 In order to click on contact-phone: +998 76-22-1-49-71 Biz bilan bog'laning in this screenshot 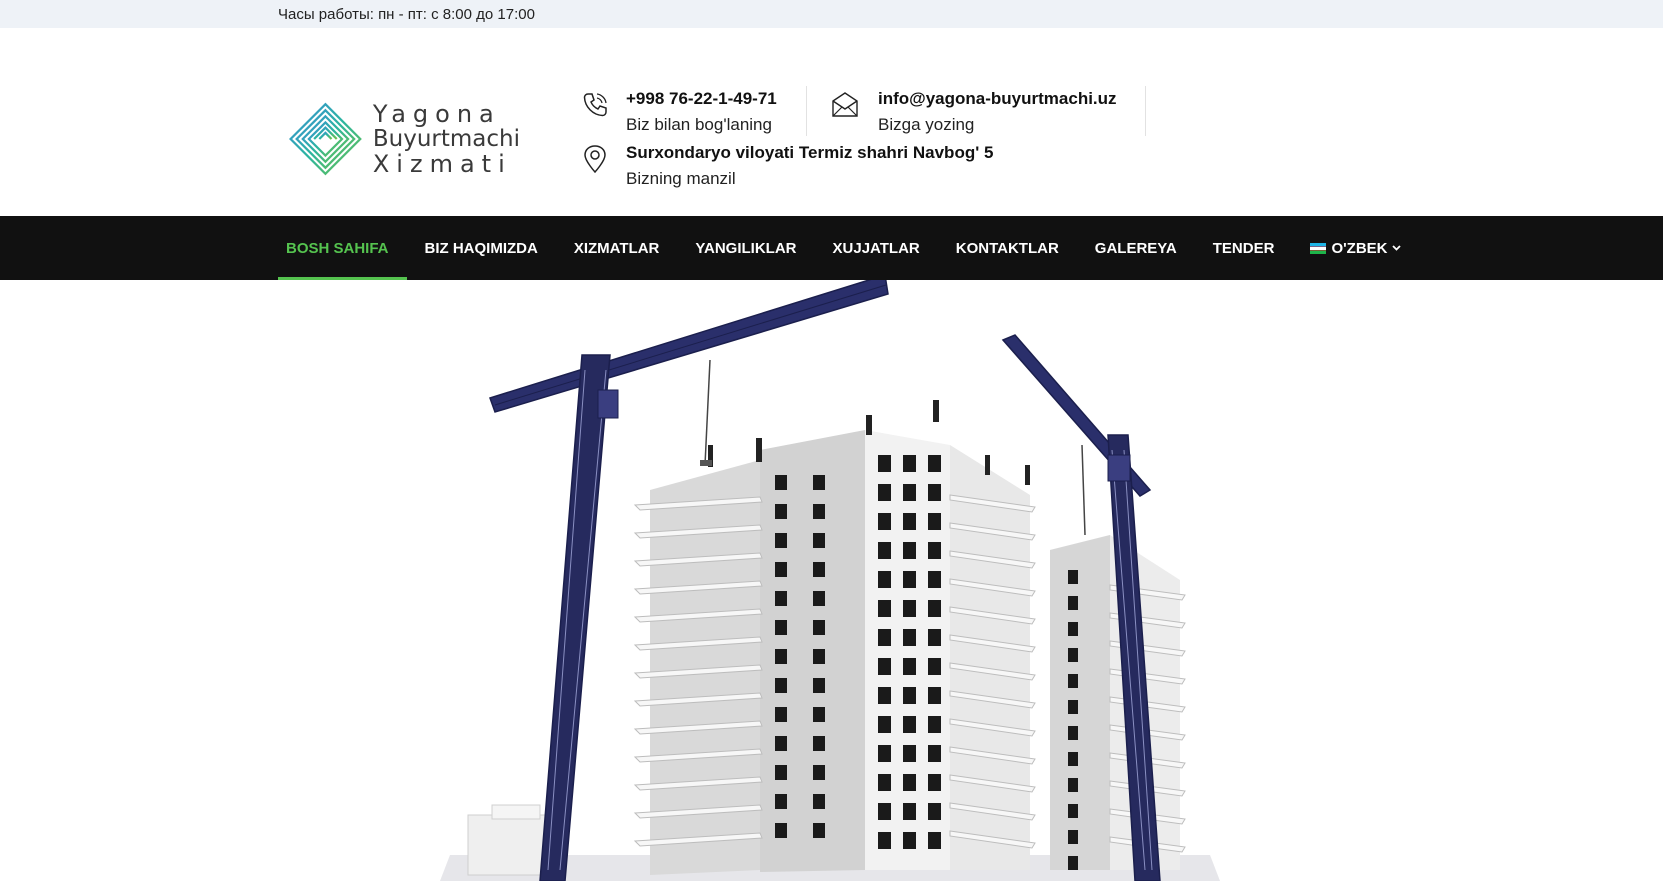, I will do `click(678, 112)`.